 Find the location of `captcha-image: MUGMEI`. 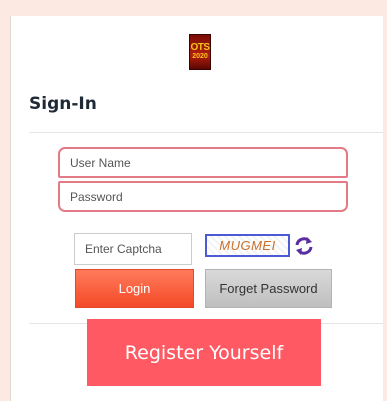

captcha-image: MUGMEI is located at coordinates (247, 245).